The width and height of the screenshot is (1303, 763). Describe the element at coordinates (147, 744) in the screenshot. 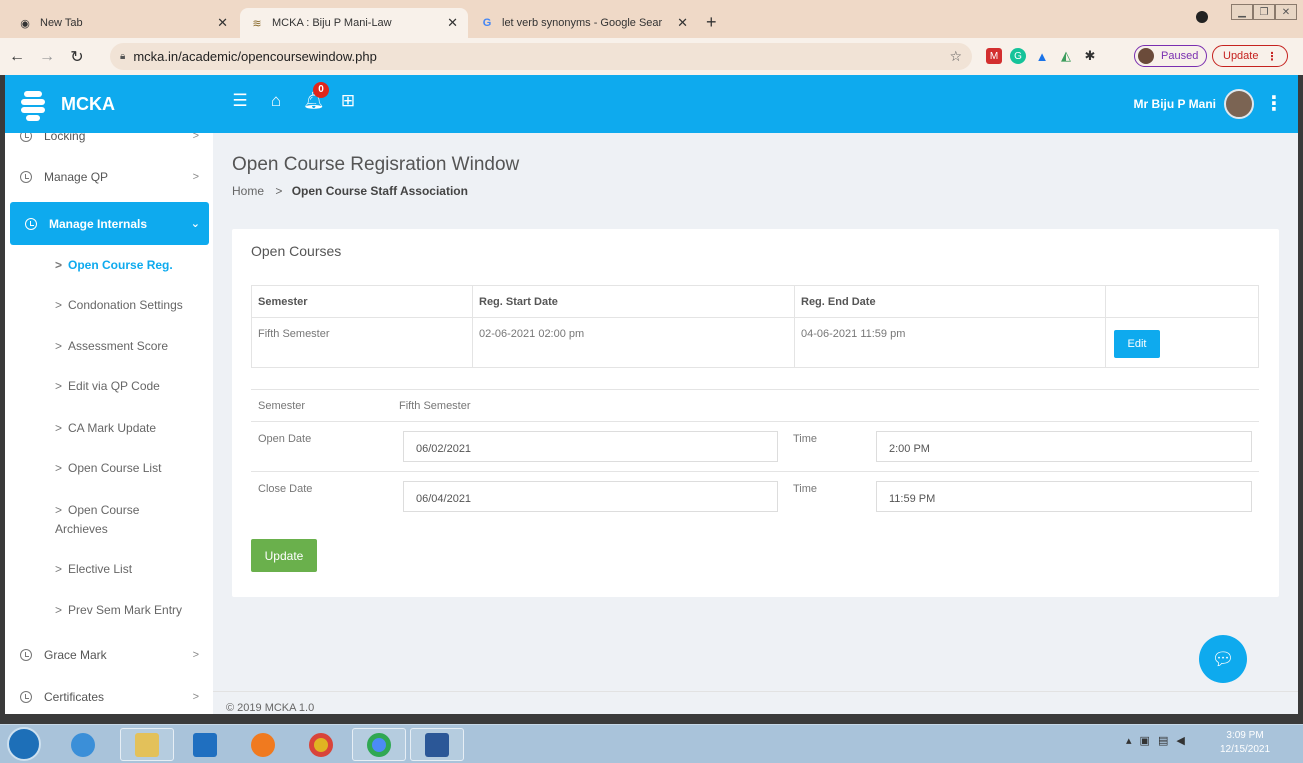

I see `file-explorer-icon` at that location.